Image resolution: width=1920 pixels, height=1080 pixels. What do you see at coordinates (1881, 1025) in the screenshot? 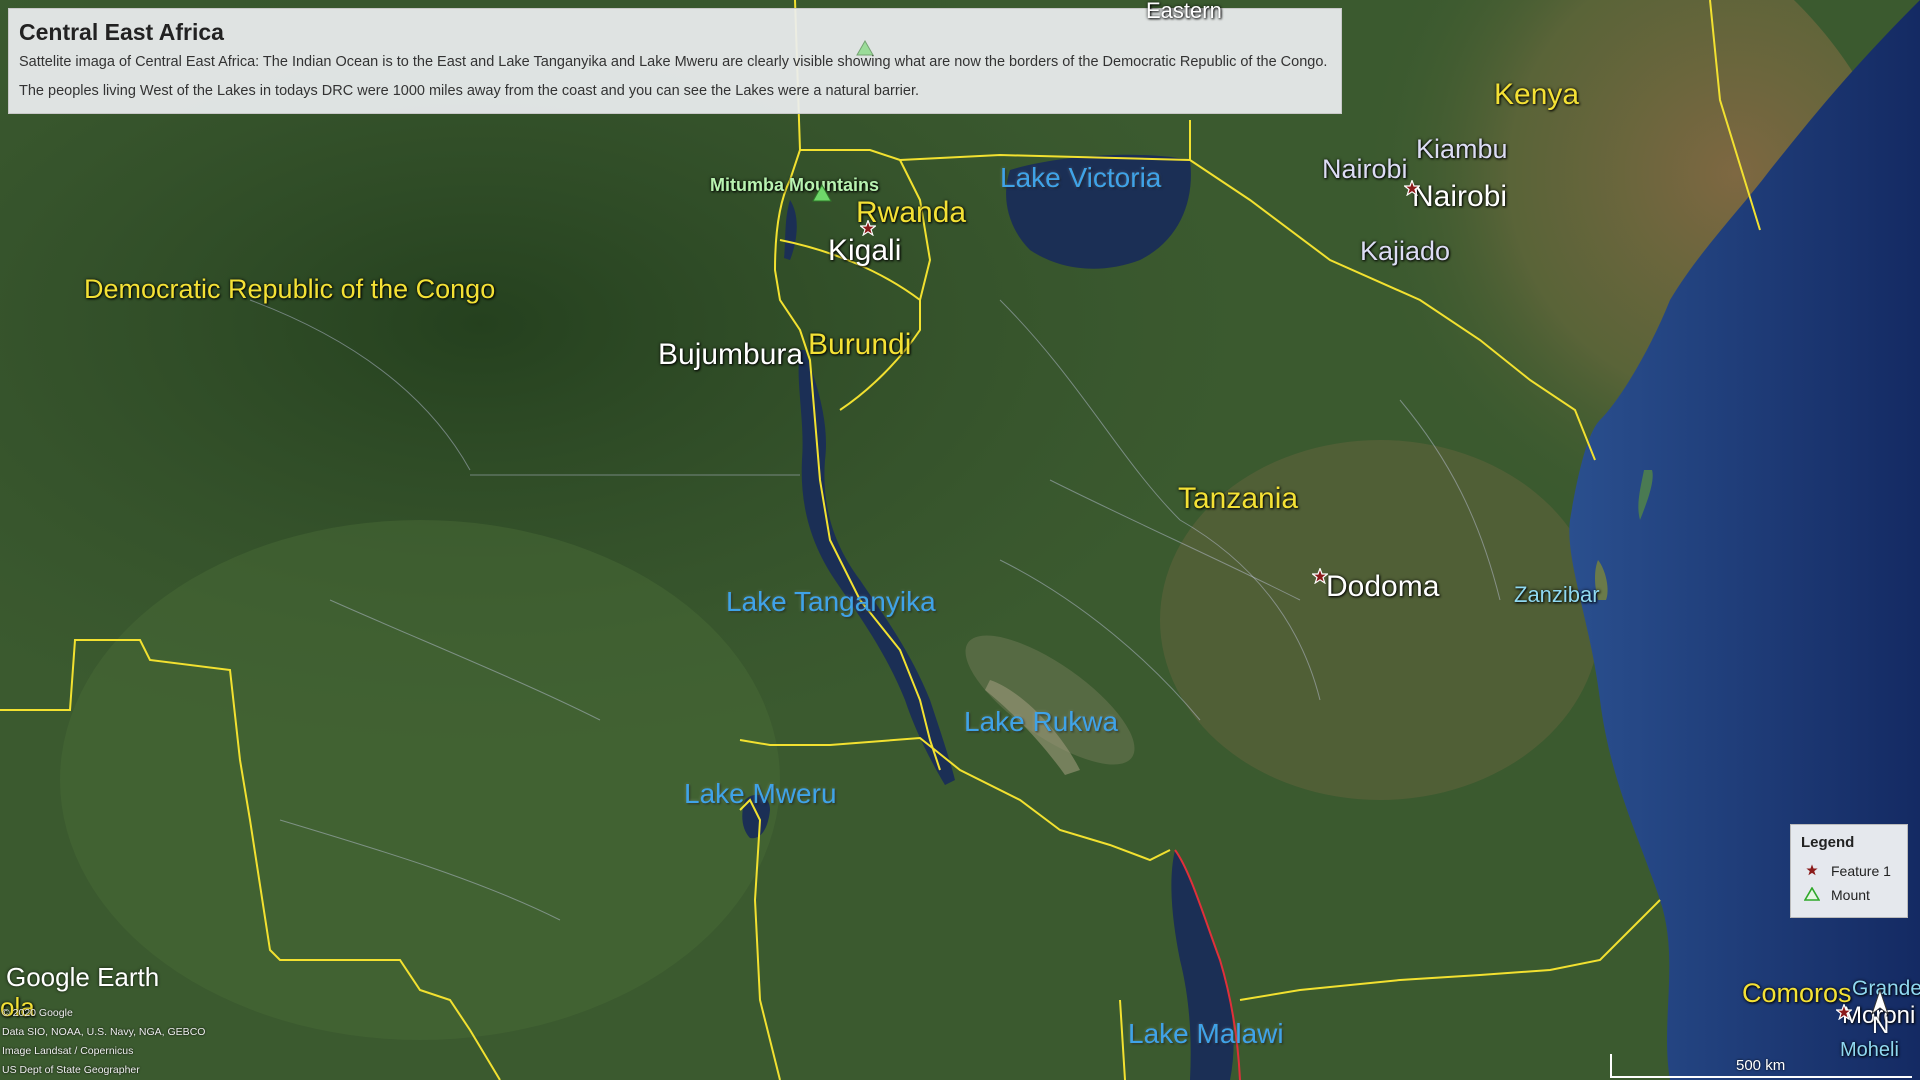
I see `compass-label: N` at bounding box center [1881, 1025].